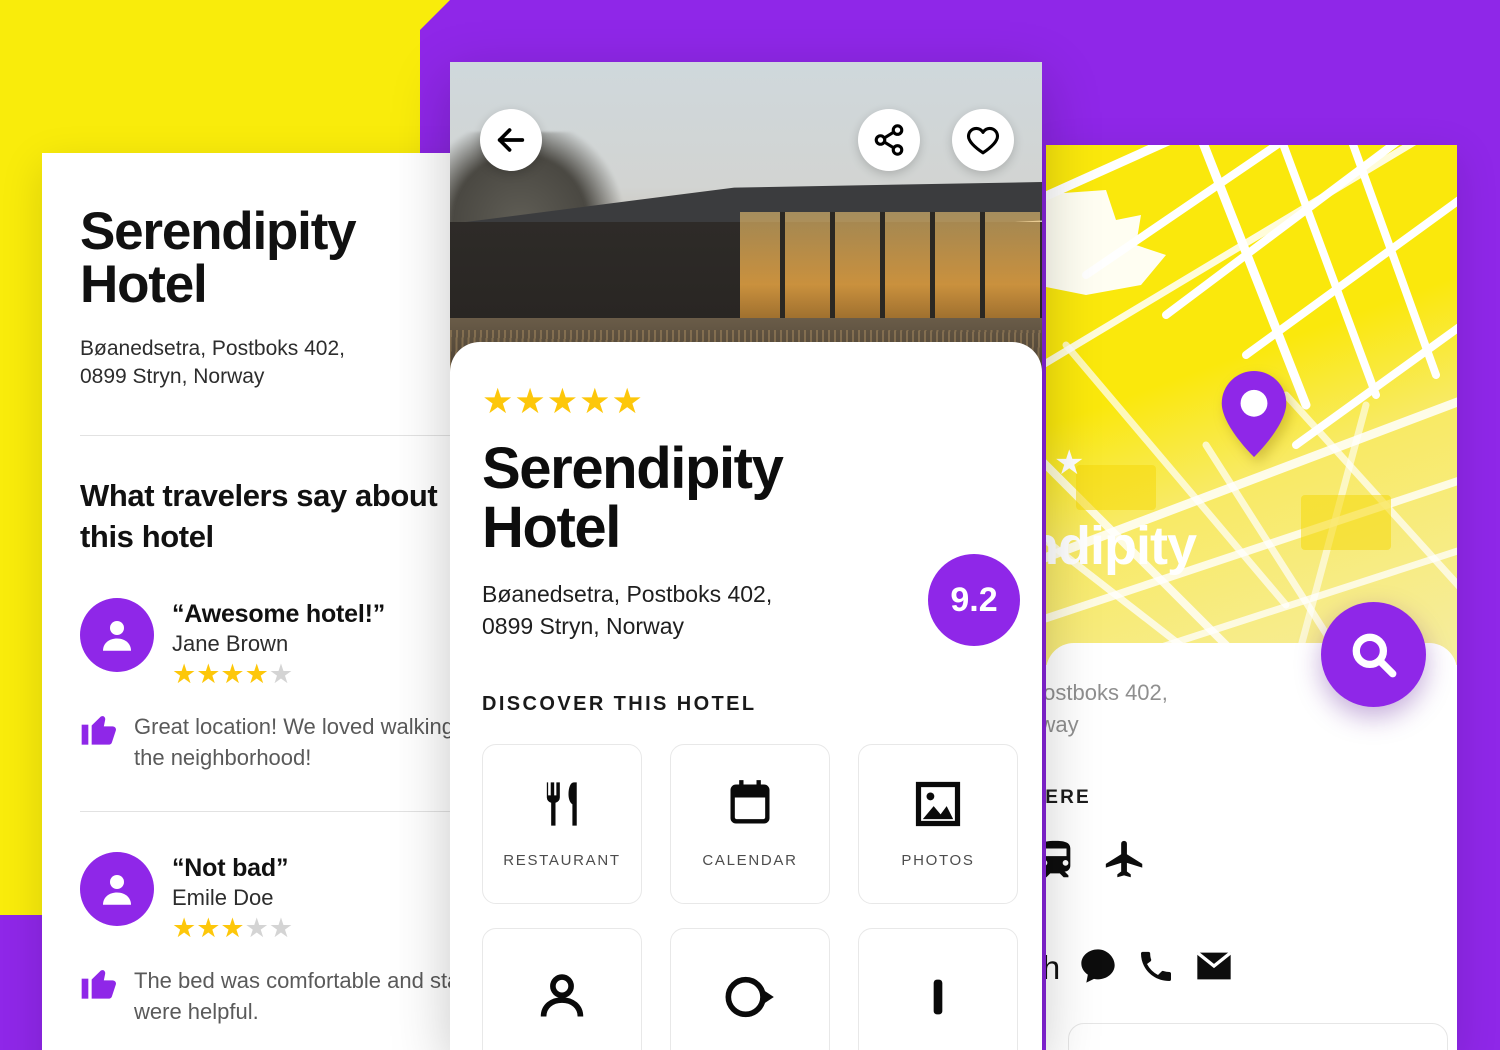  I want to click on review-author: Emile Doe, so click(223, 897).